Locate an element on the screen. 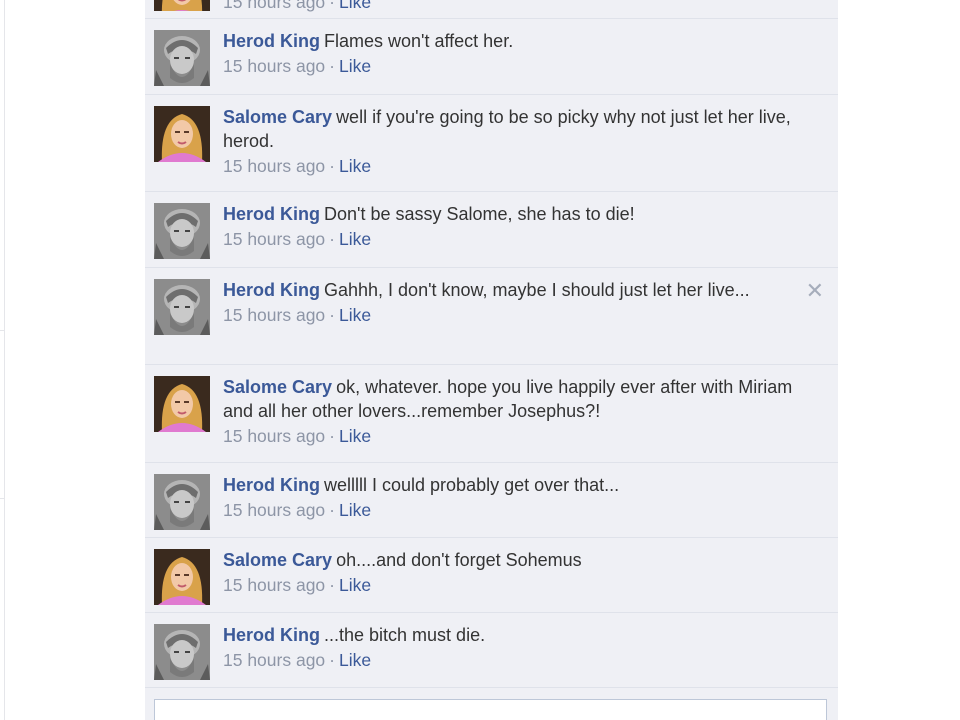  left-divider is located at coordinates (4, 360).